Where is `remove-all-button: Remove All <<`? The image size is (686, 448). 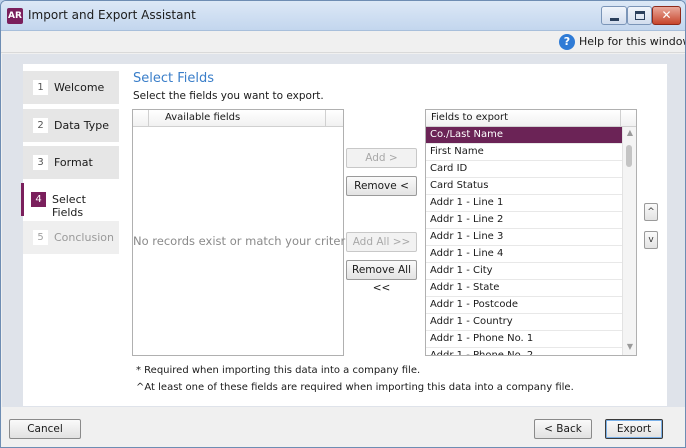 remove-all-button: Remove All << is located at coordinates (381, 277).